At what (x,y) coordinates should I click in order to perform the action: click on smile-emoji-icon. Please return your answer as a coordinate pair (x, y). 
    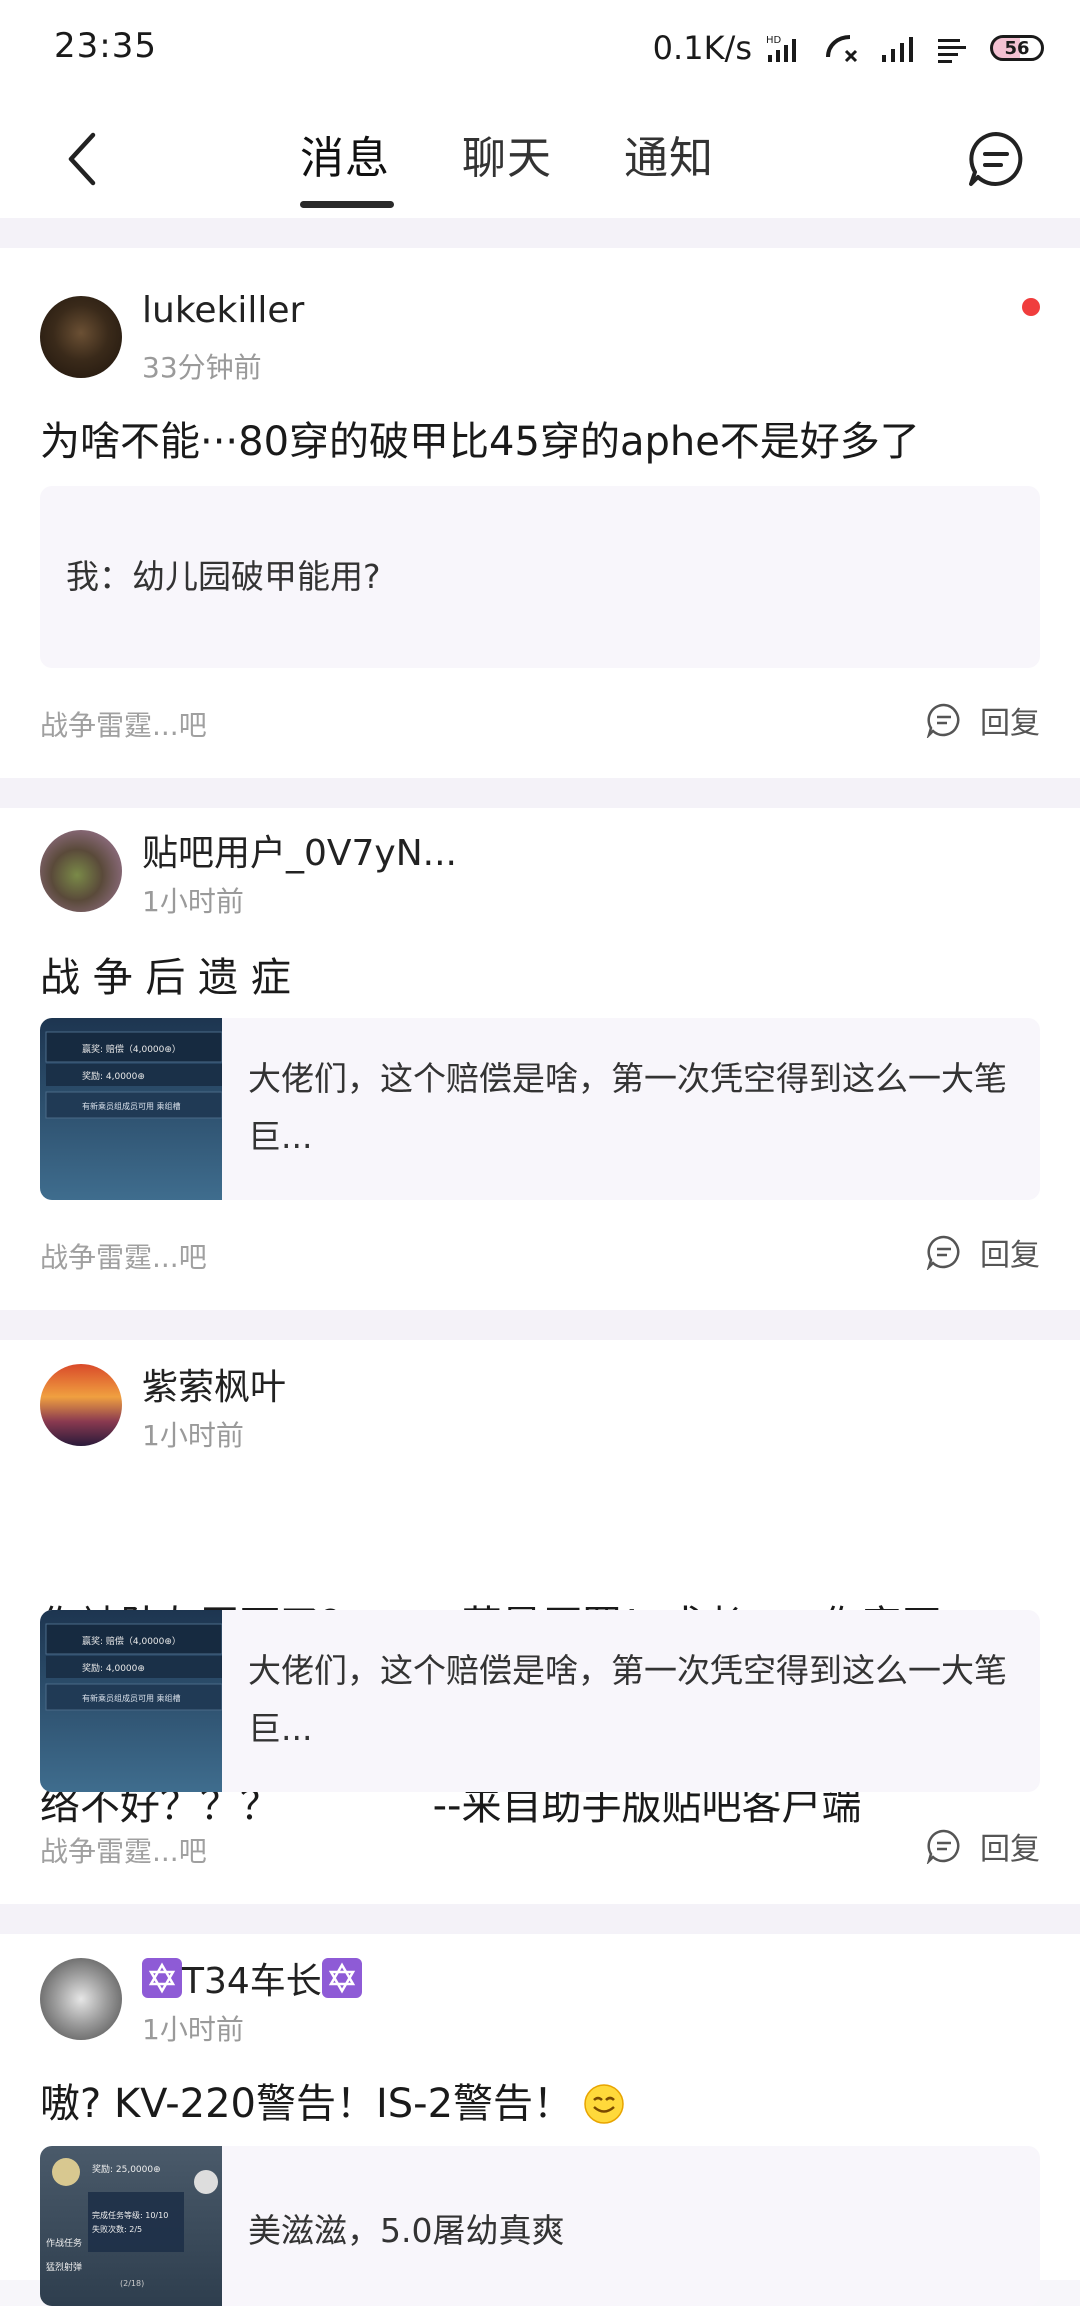
    Looking at the image, I should click on (604, 2104).